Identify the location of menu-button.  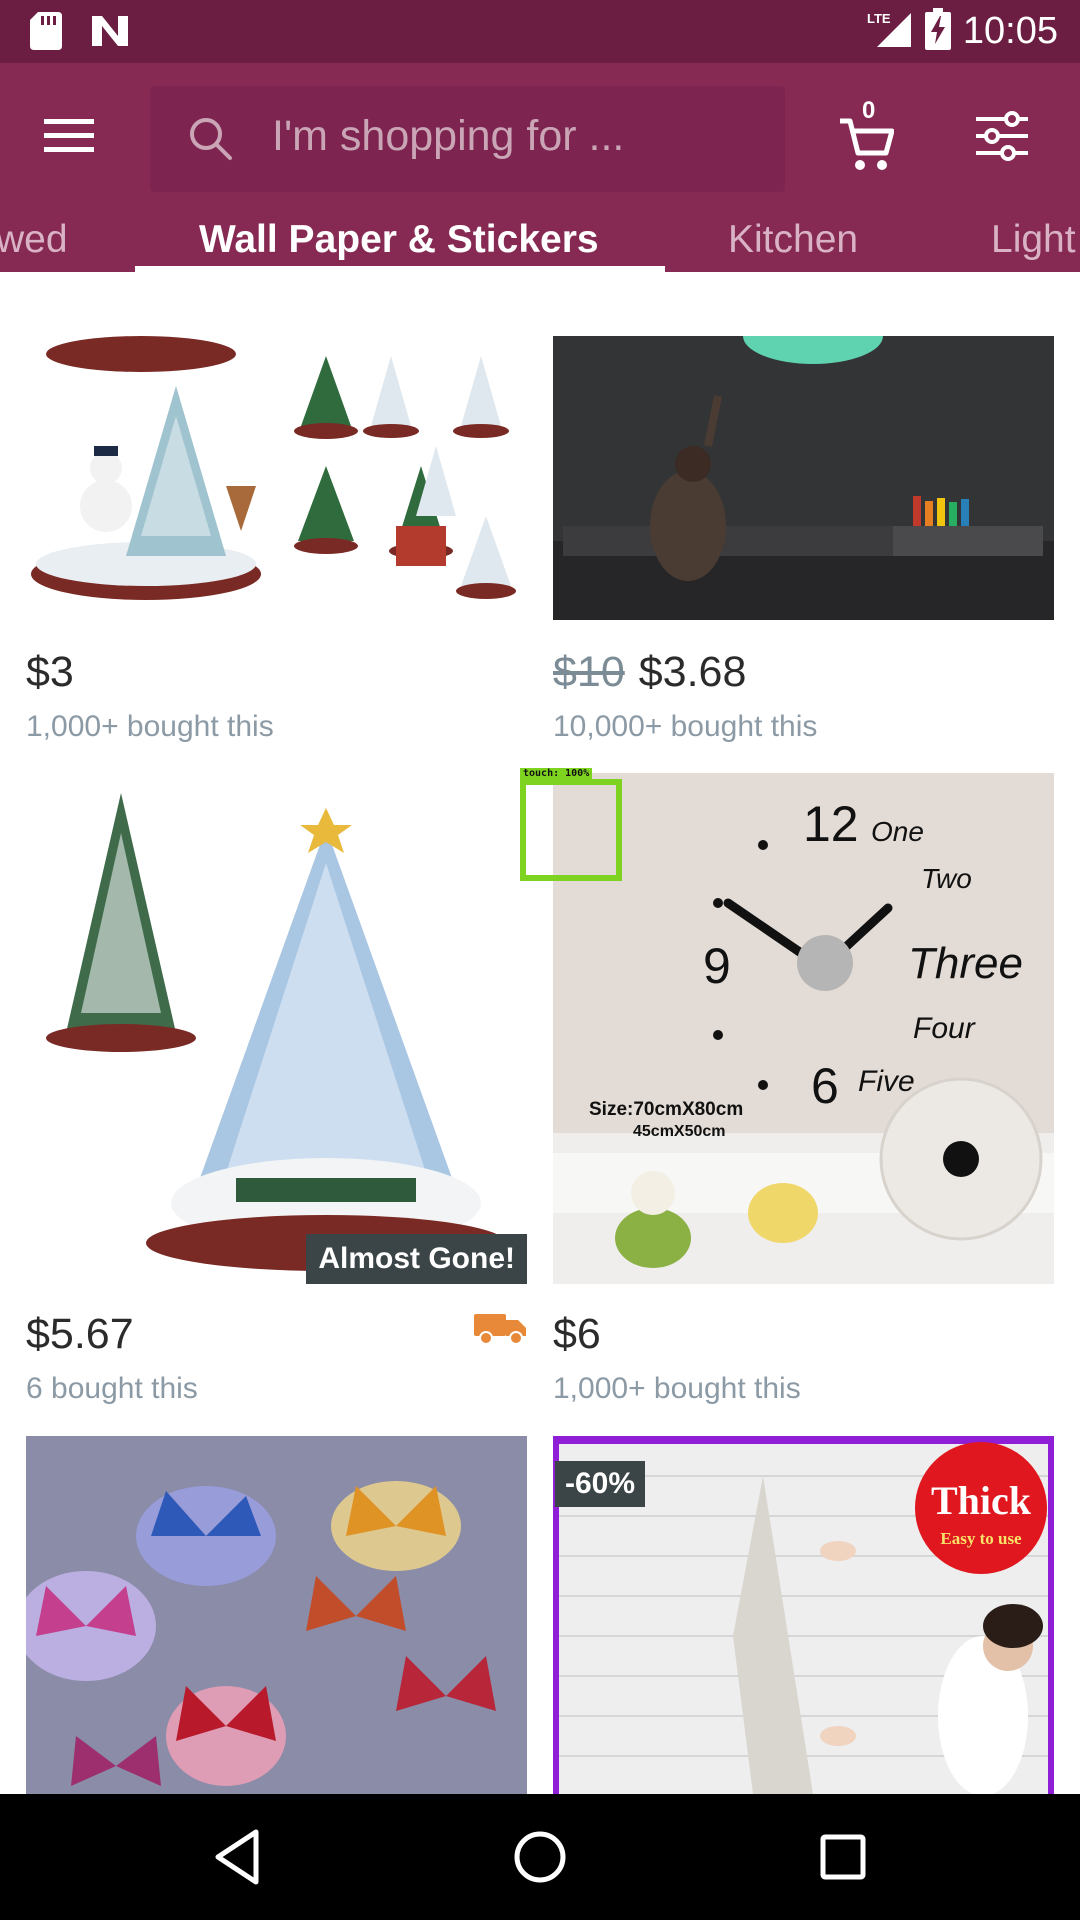
(74, 145).